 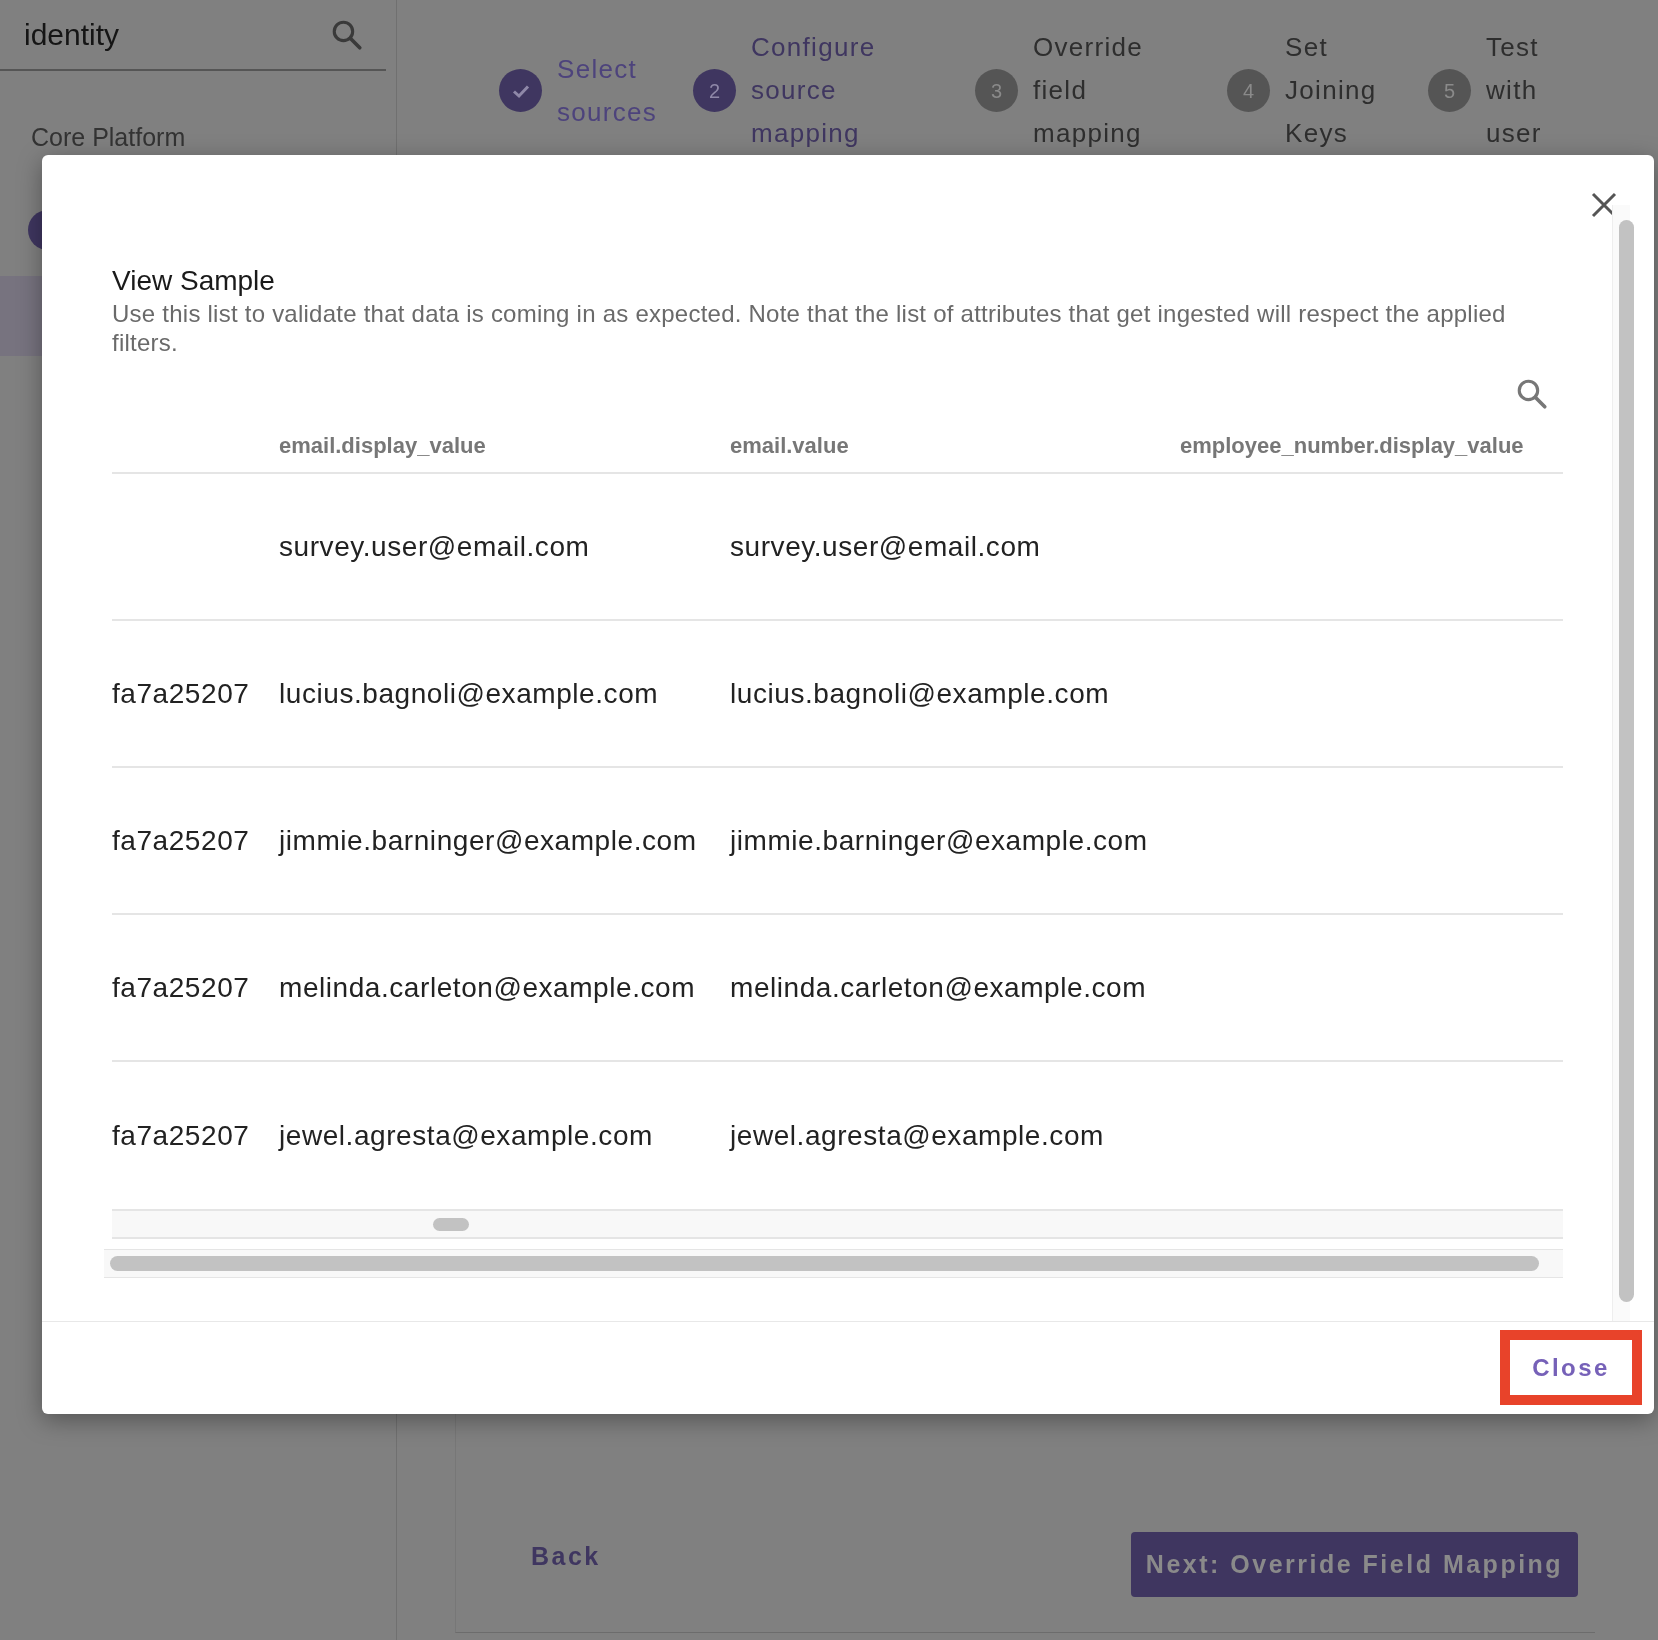 What do you see at coordinates (1352, 445) in the screenshot?
I see `column-header: employee_number.display_value` at bounding box center [1352, 445].